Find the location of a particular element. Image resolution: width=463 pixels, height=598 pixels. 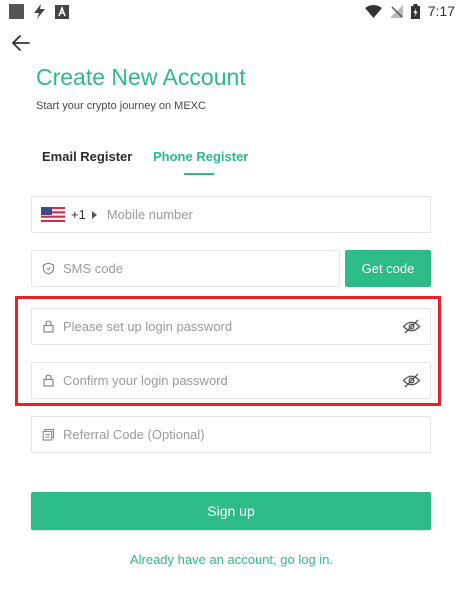

wifi-icon is located at coordinates (373, 11).